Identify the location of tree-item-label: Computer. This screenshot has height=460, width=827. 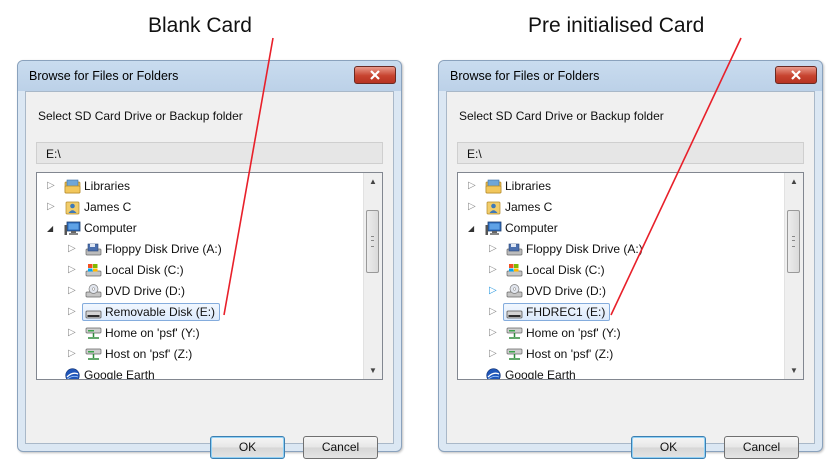
(110, 228).